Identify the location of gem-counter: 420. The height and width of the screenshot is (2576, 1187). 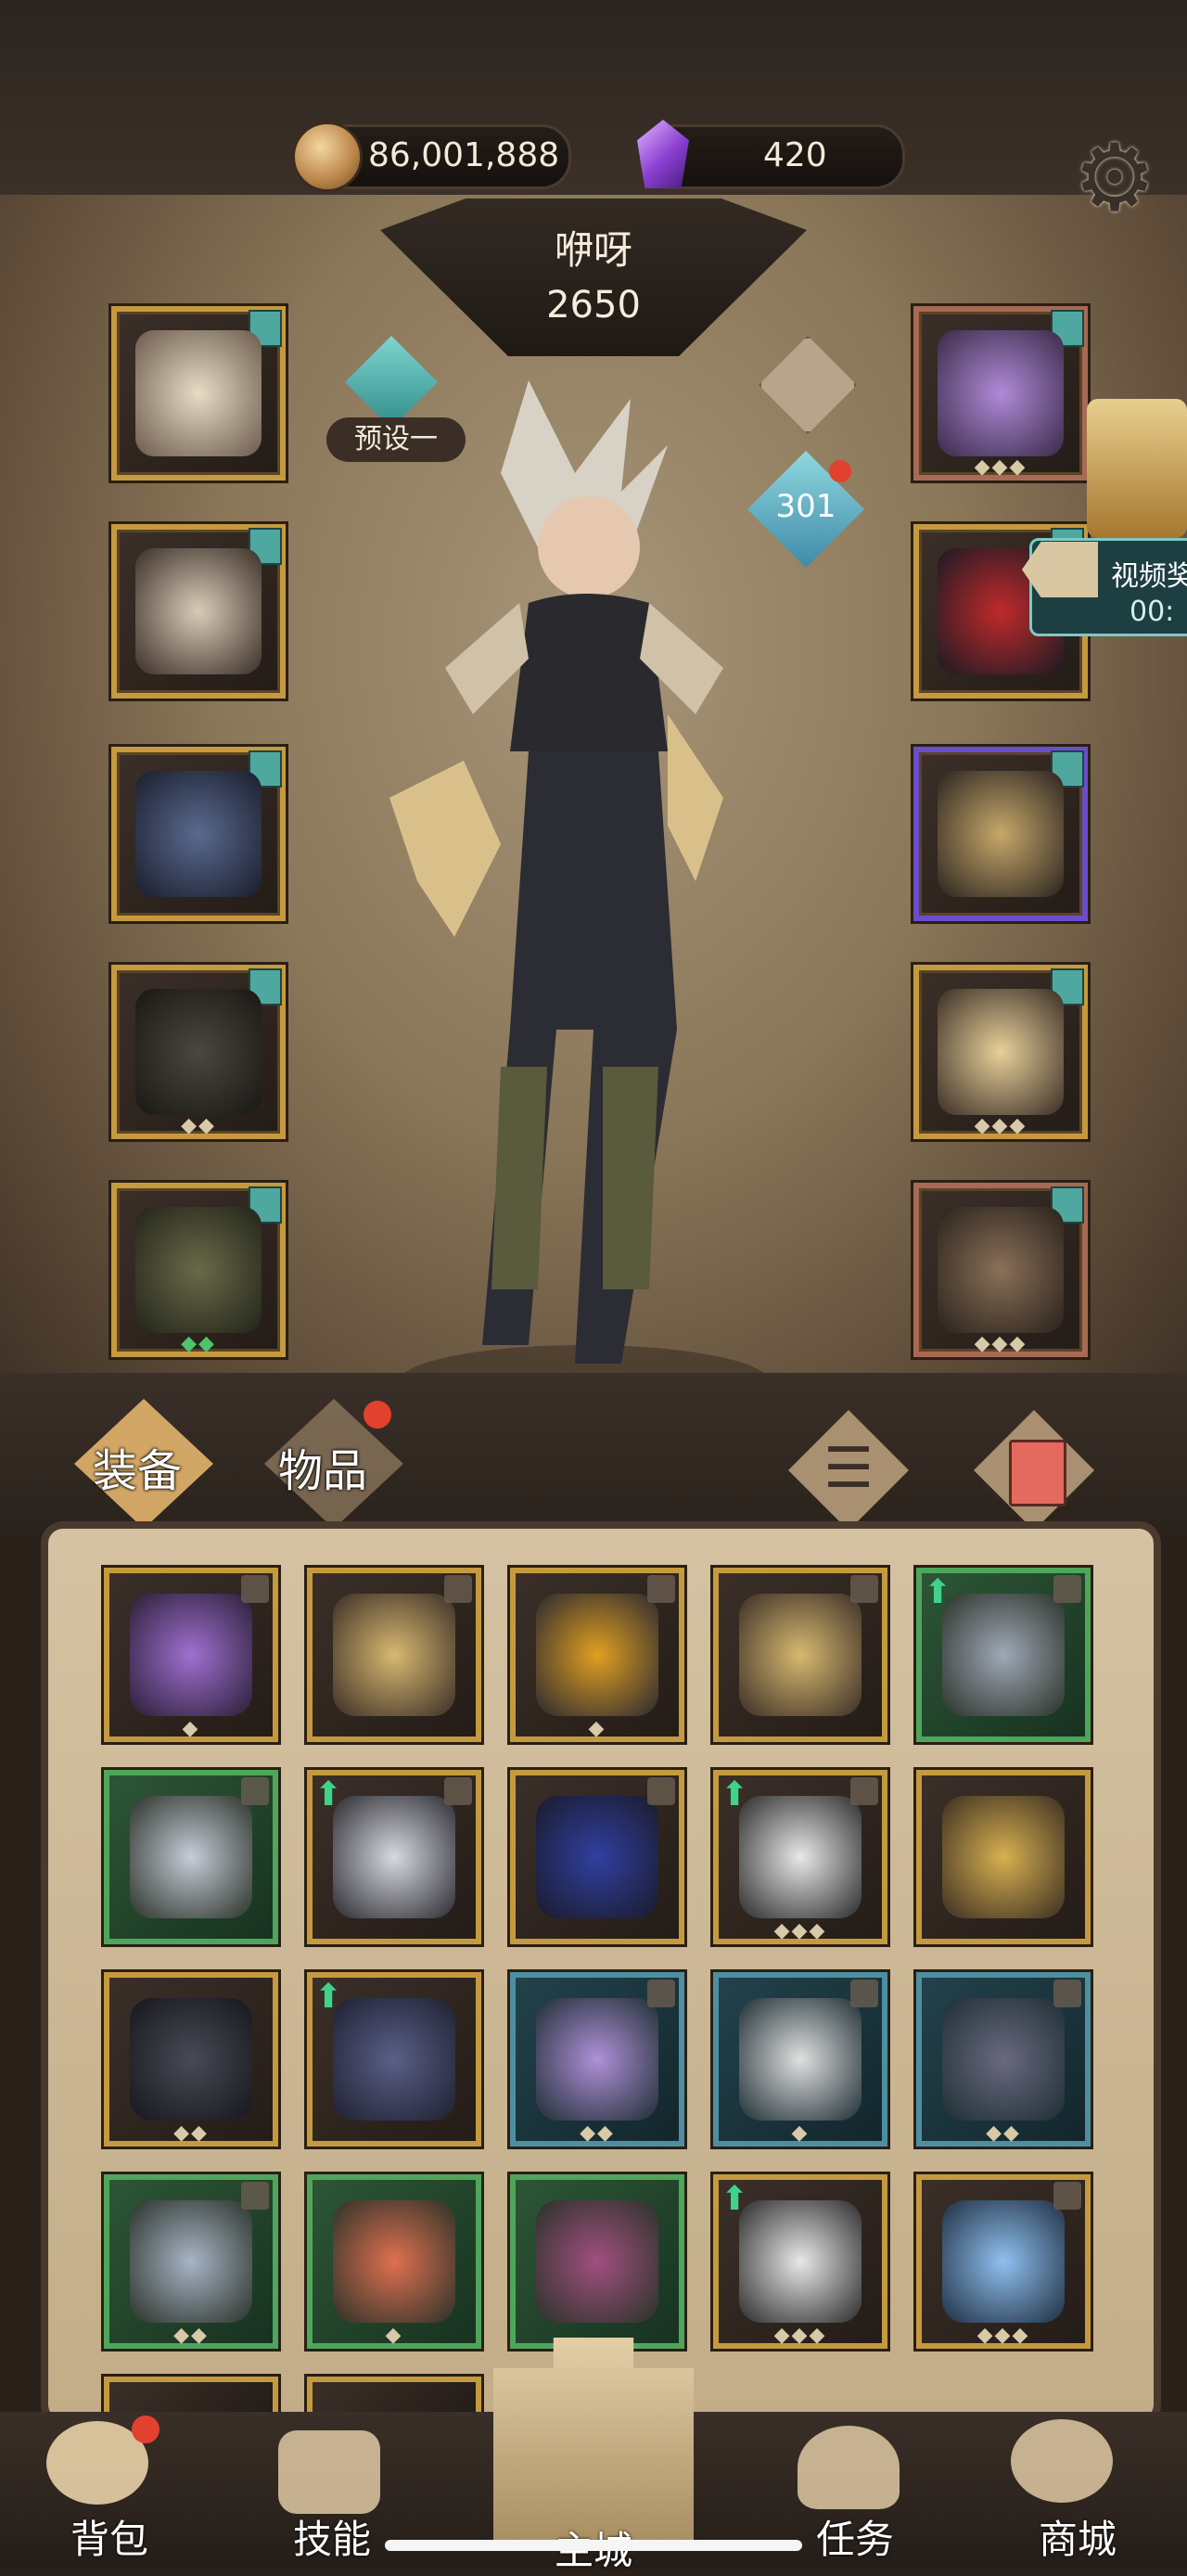
(771, 154).